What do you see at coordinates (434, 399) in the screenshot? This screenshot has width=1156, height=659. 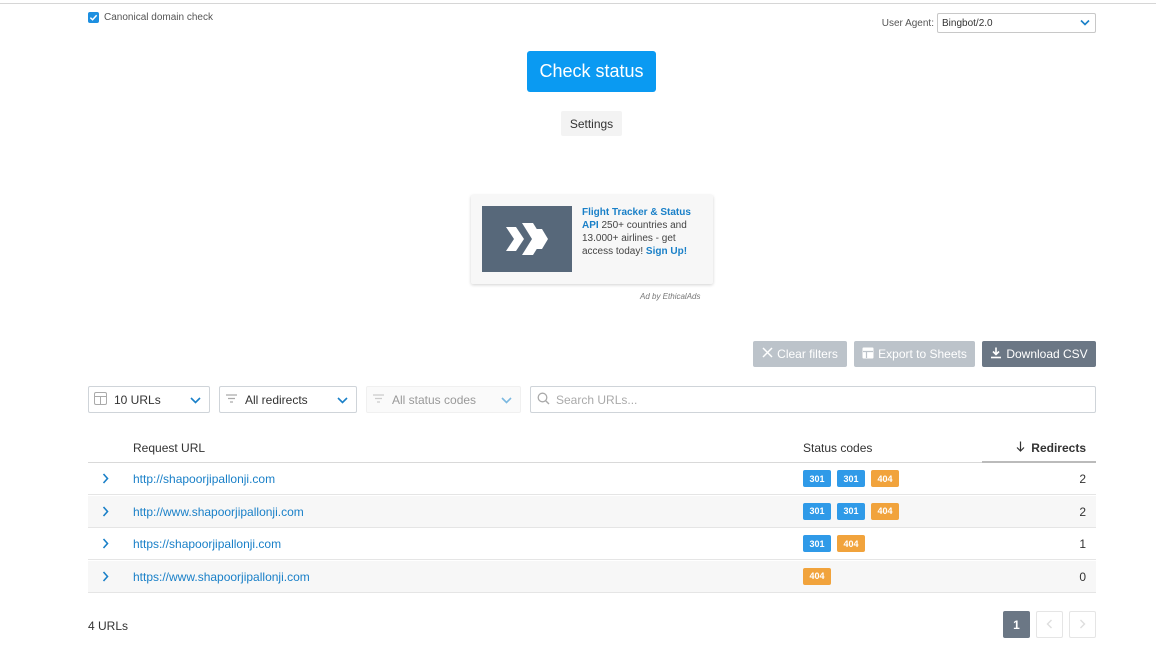 I see `status-codes-filter-value: All status codes` at bounding box center [434, 399].